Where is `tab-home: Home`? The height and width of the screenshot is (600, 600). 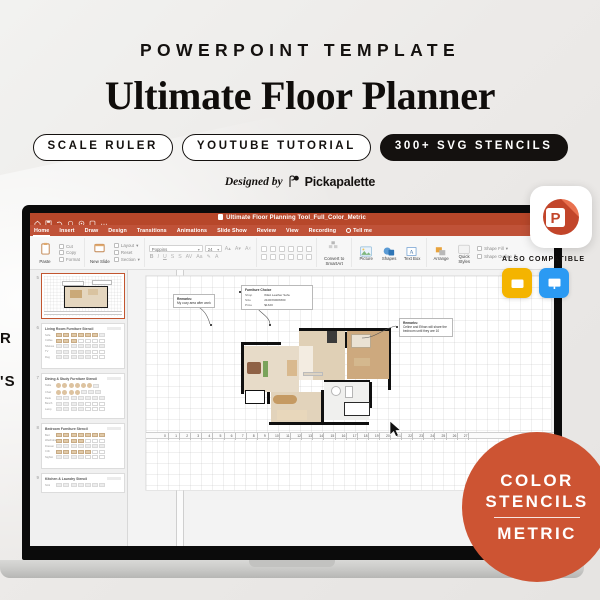 tab-home: Home is located at coordinates (41, 232).